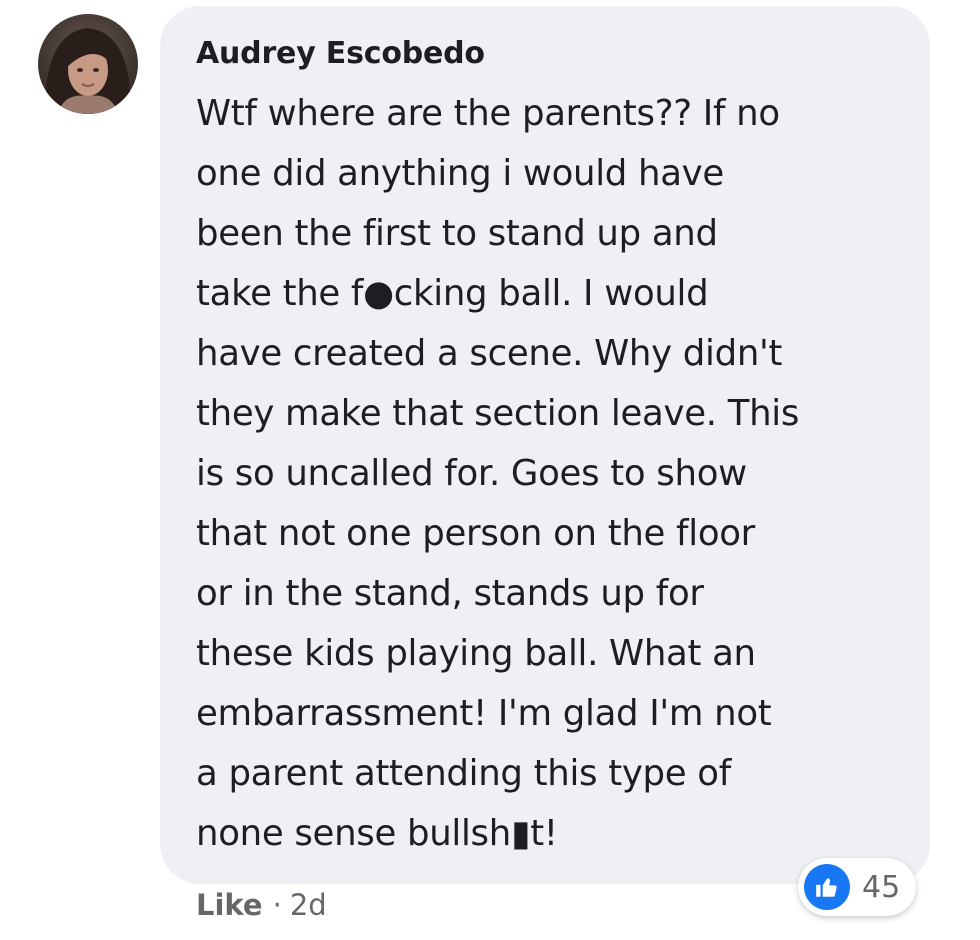 The width and height of the screenshot is (980, 940). I want to click on like-thumb-icon, so click(827, 887).